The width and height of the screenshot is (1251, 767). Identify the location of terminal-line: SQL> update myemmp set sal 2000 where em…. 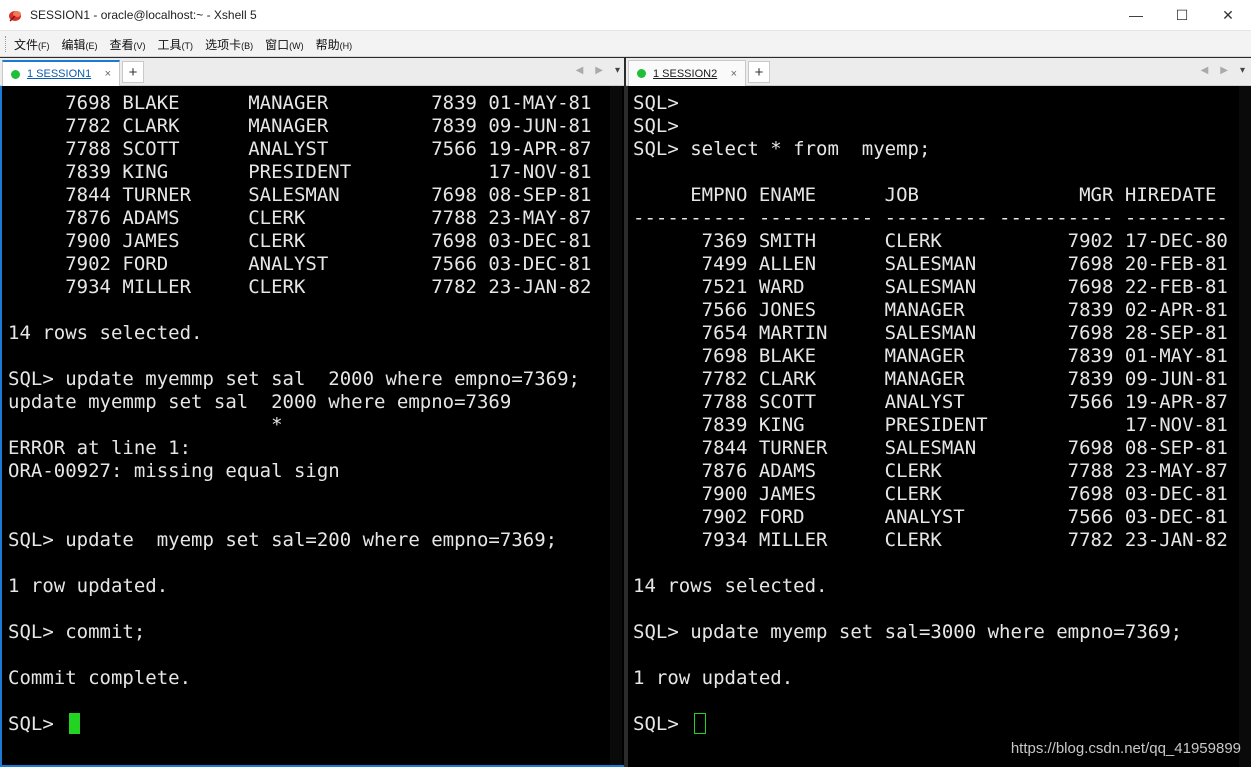
(294, 379).